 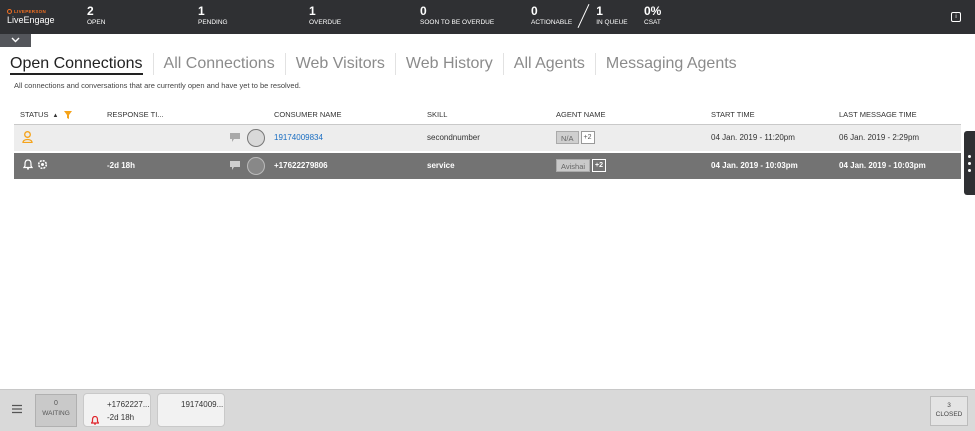 I want to click on stat-open: 2 OPEN, so click(x=96, y=16).